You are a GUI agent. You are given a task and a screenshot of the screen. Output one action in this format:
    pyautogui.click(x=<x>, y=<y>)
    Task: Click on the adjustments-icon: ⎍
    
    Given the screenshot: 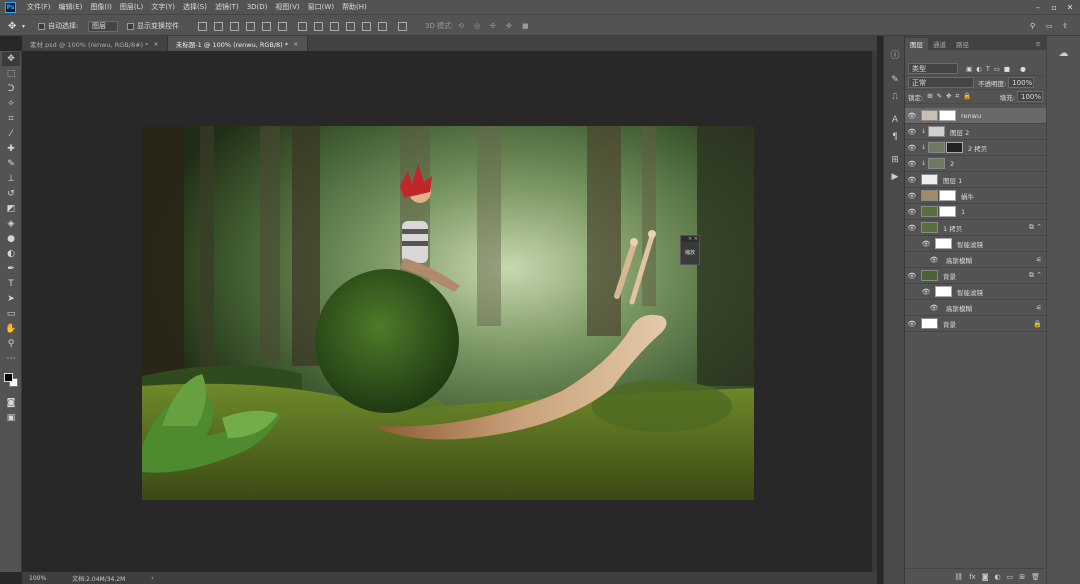 What is the action you would take?
    pyautogui.click(x=895, y=96)
    